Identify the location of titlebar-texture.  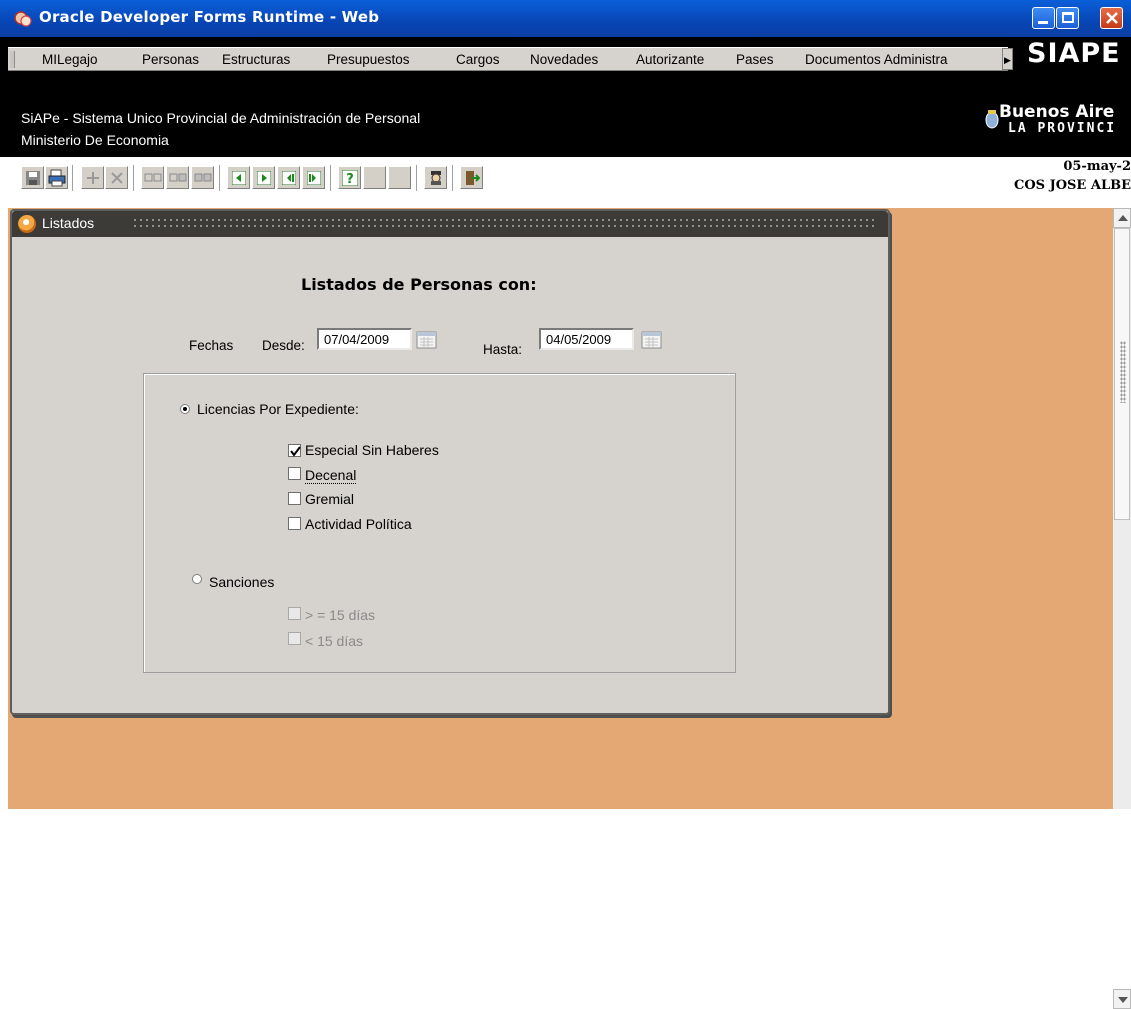
(504, 224).